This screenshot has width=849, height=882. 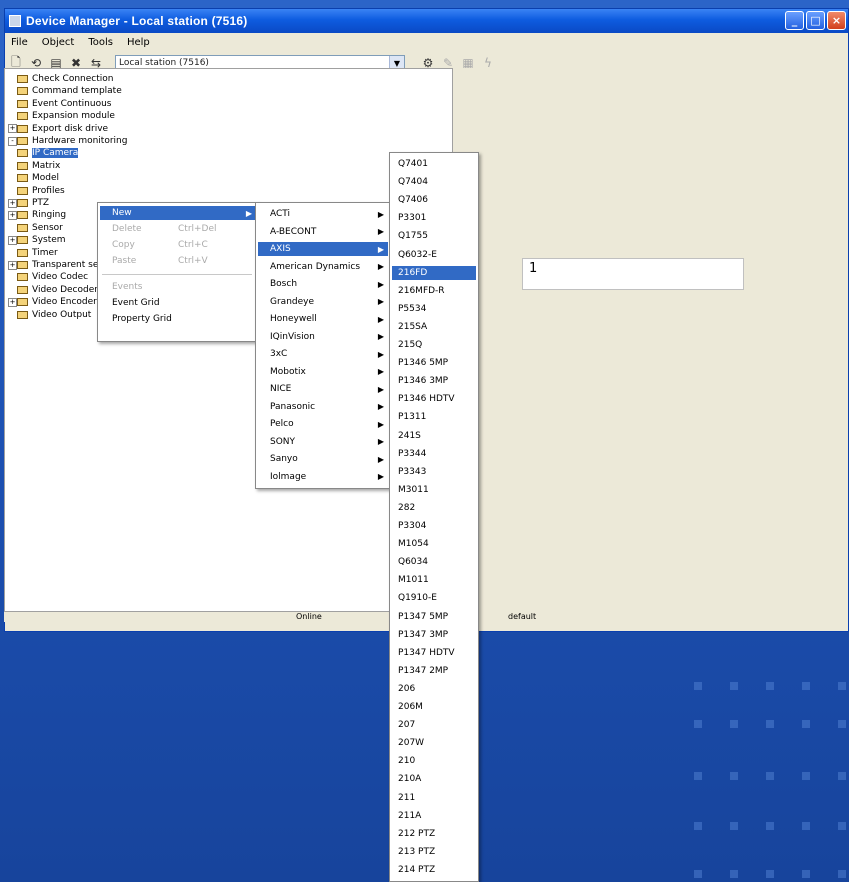 I want to click on context-menu-item: Copy Ctrl+C, so click(x=178, y=245).